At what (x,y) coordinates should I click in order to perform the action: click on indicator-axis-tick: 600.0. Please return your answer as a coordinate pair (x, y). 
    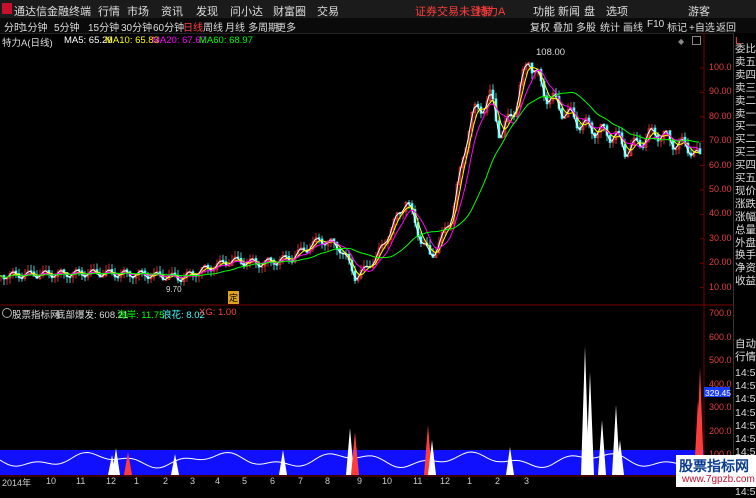
    Looking at the image, I should click on (720, 336).